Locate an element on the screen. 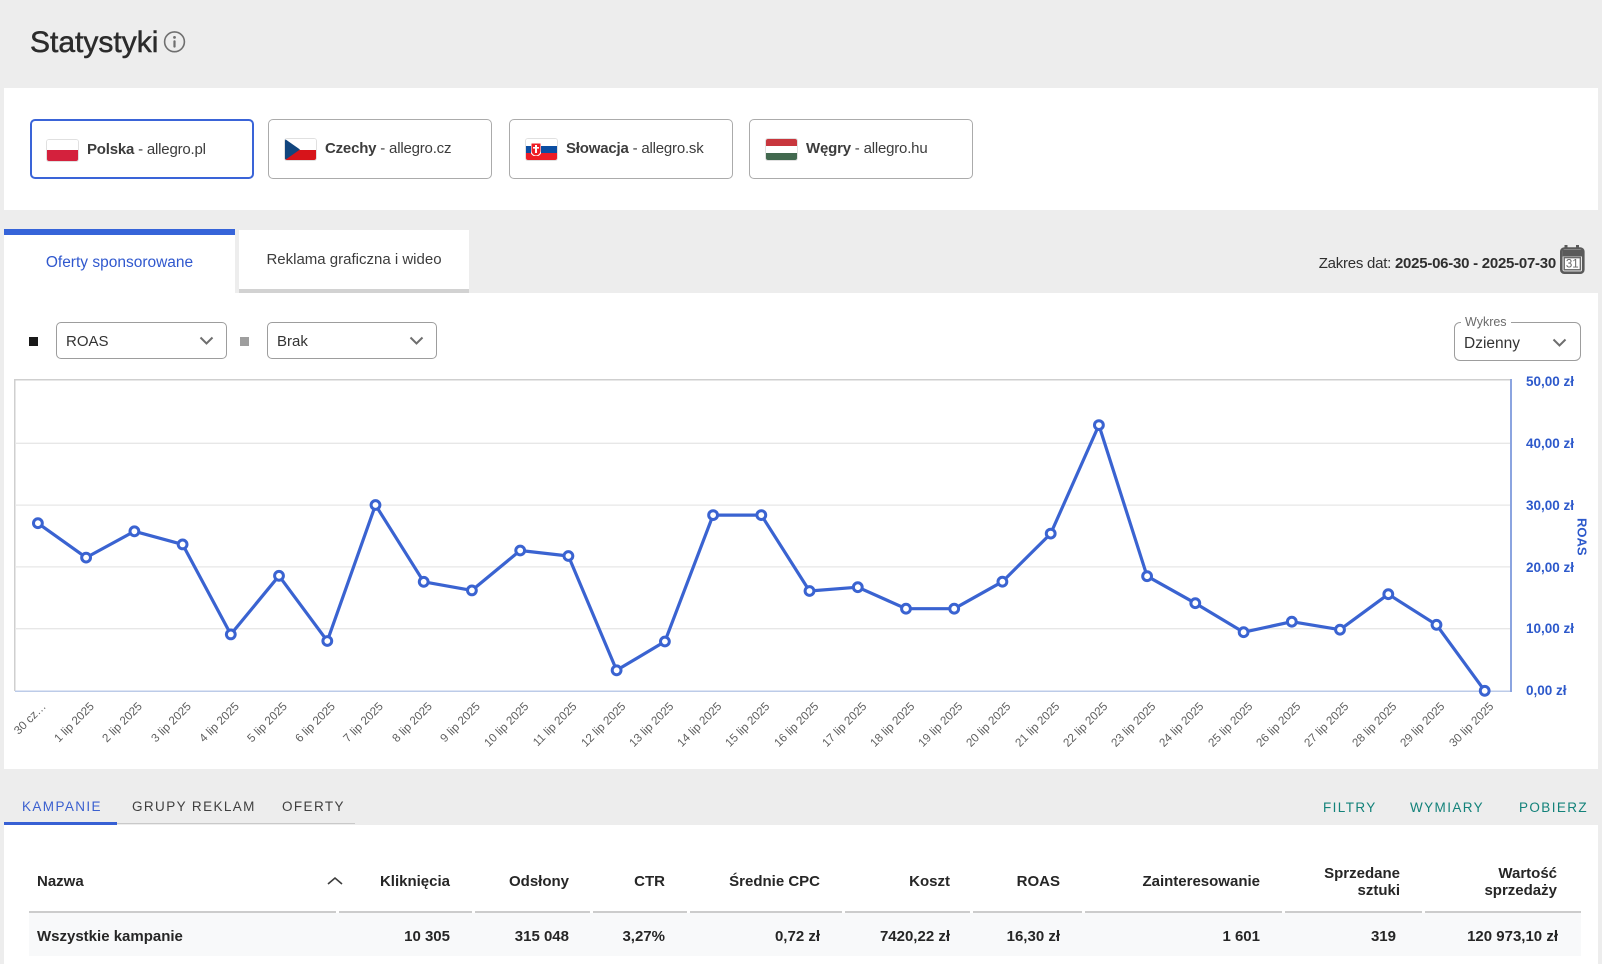 The width and height of the screenshot is (1602, 964). svg-text: ROAS is located at coordinates (1582, 537).